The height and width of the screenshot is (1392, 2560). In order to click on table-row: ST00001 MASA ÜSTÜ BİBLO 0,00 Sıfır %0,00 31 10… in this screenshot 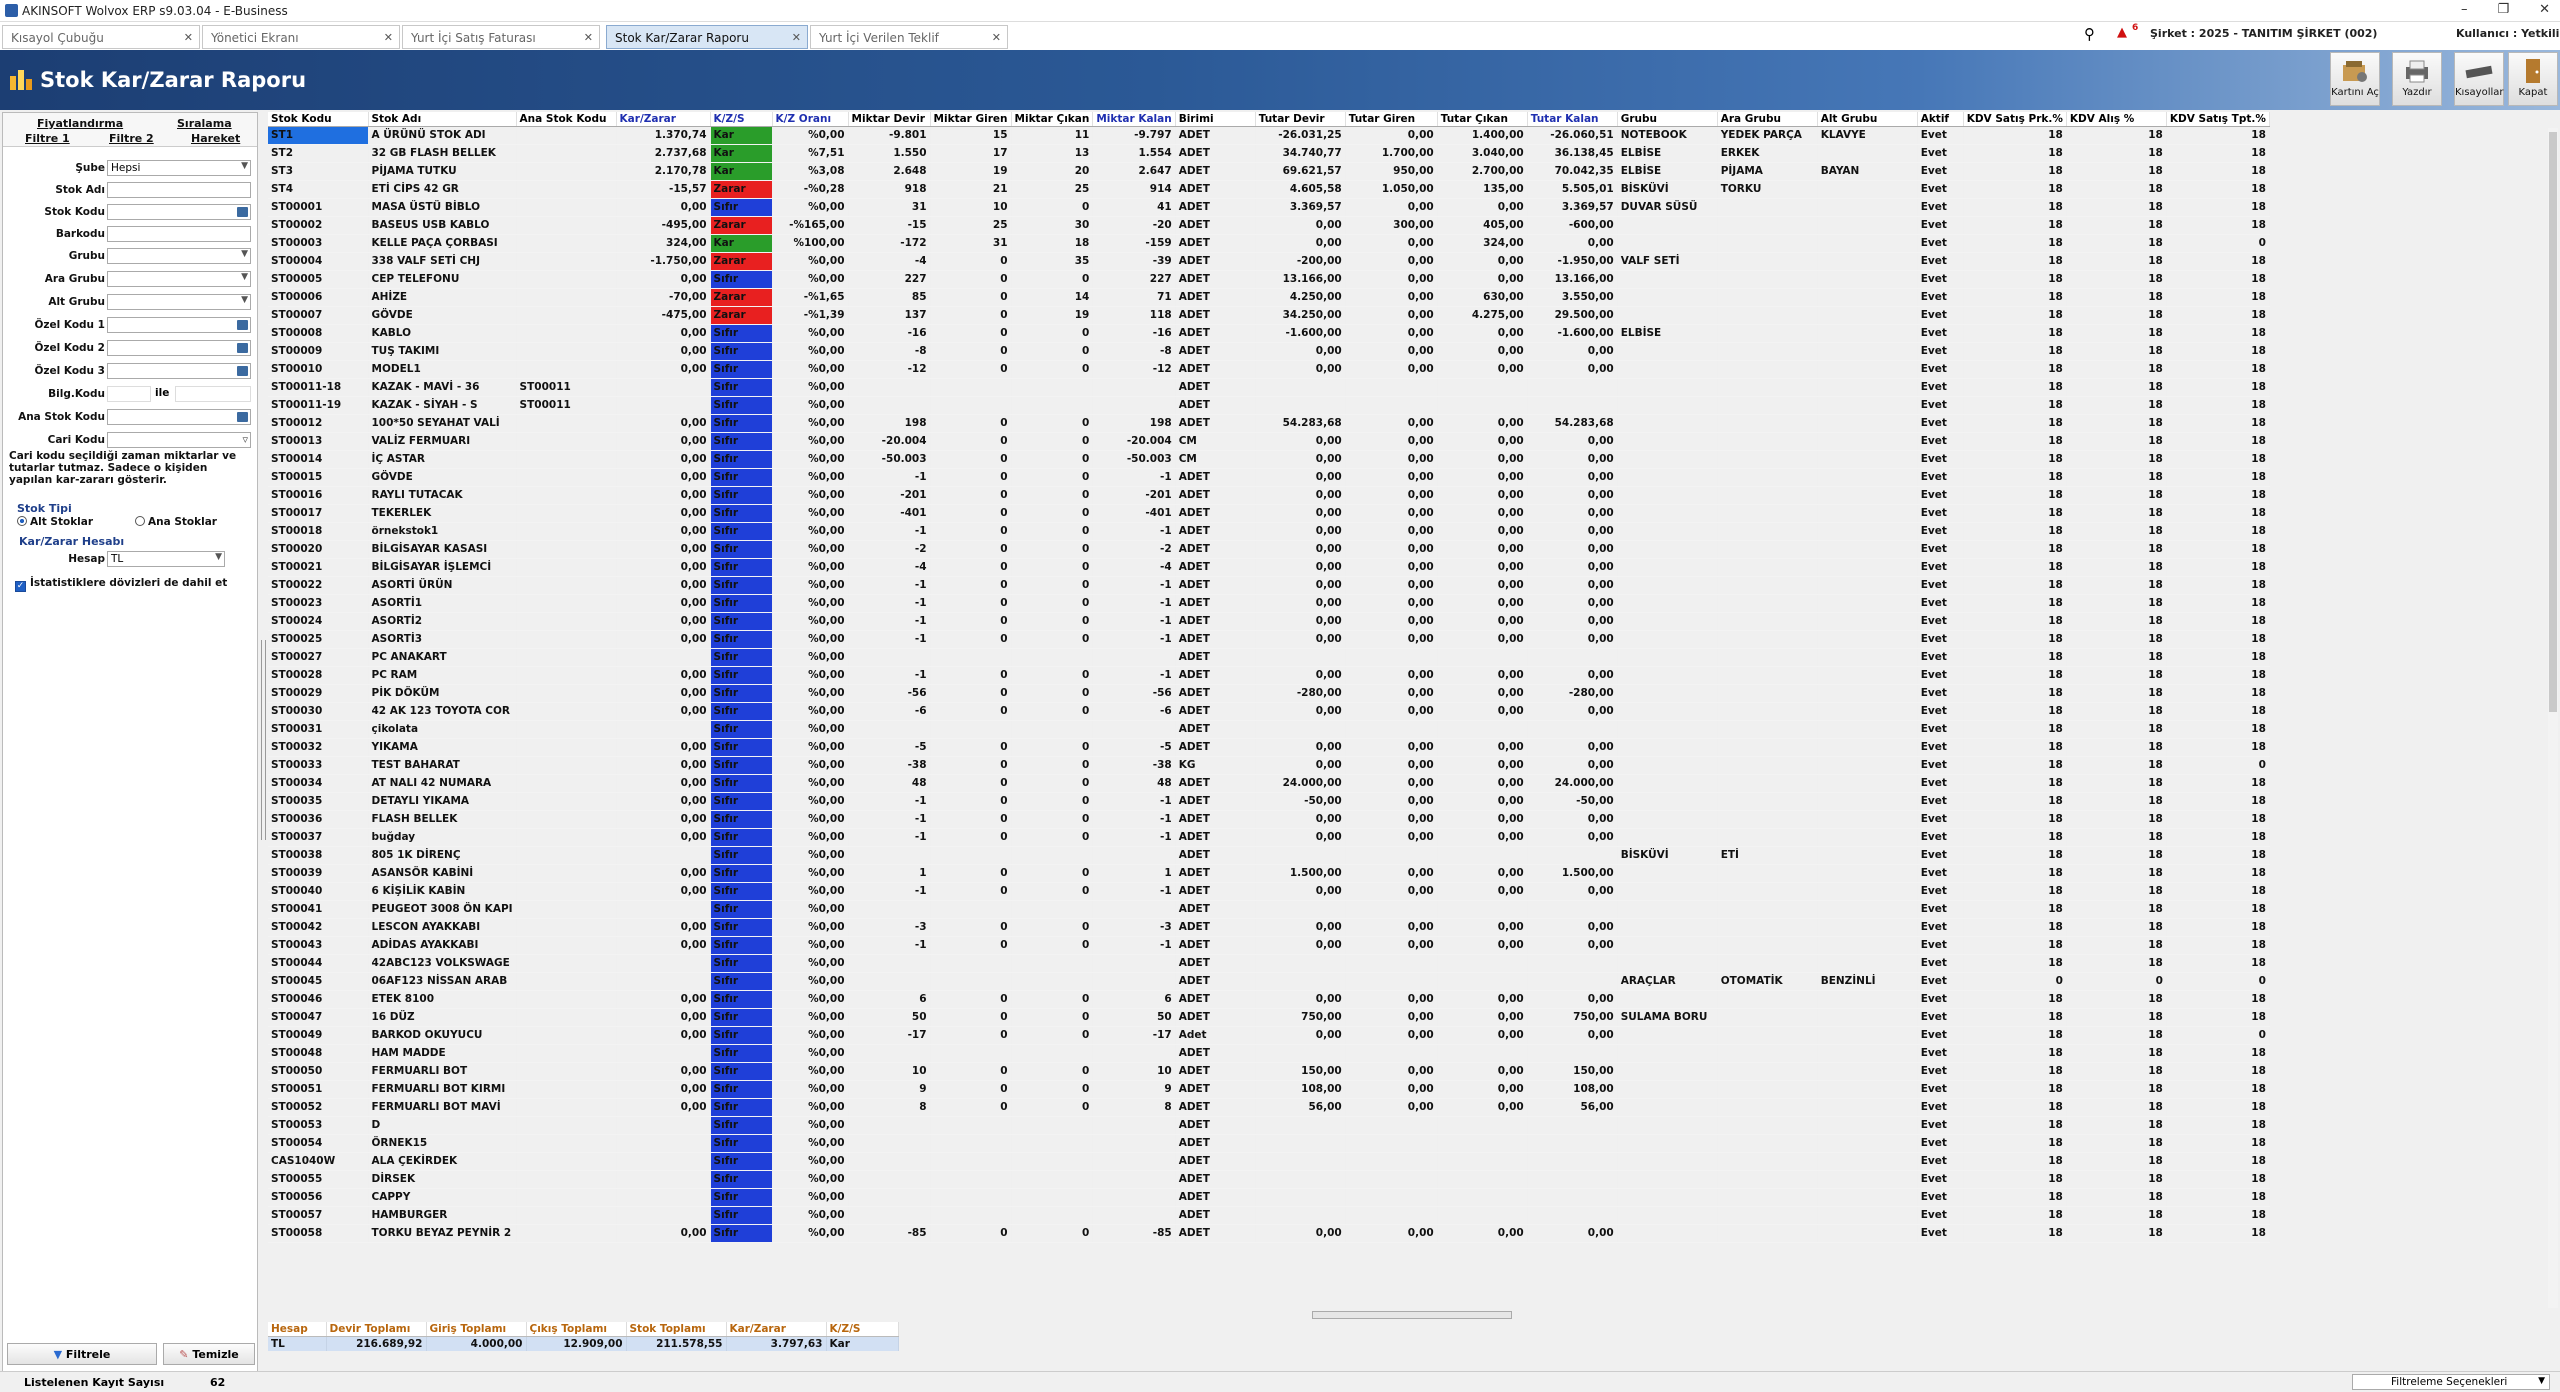, I will do `click(1269, 207)`.